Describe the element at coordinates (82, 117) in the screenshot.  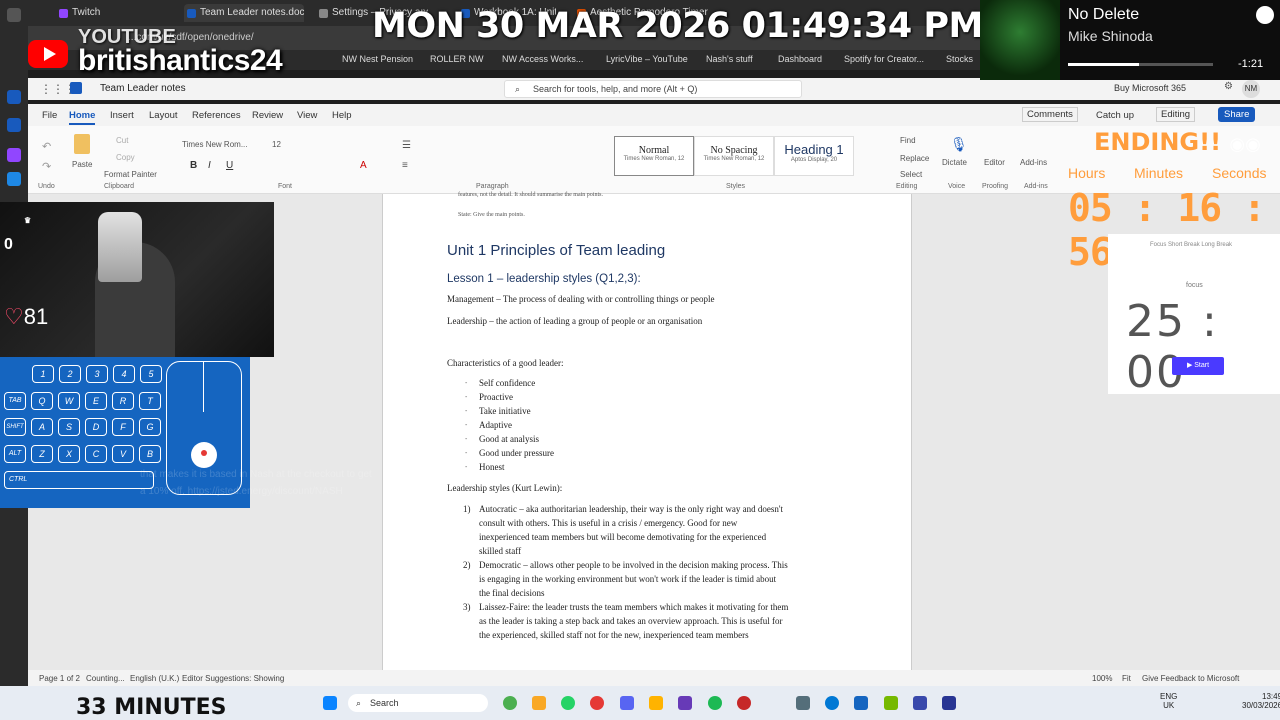
I see `tab-home: Home` at that location.